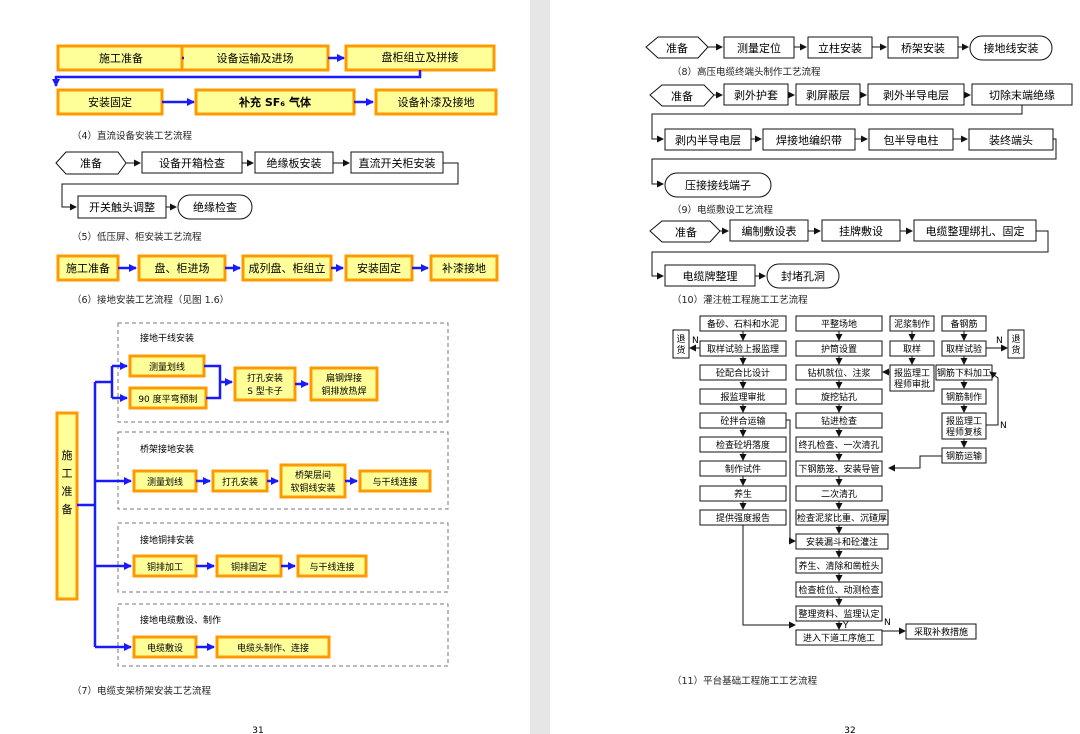 This screenshot has width=1080, height=734. What do you see at coordinates (769, 577) in the screenshot?
I see `f11-report-link` at bounding box center [769, 577].